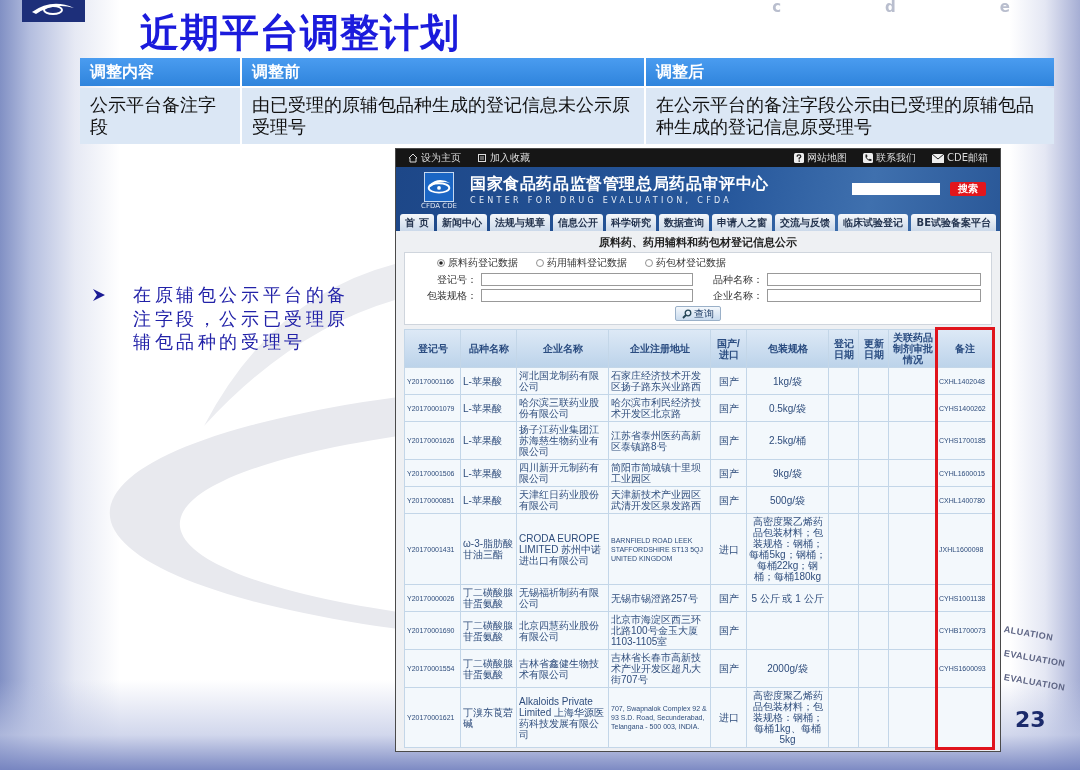 Image resolution: width=1080 pixels, height=770 pixels. Describe the element at coordinates (788, 669) in the screenshot. I see `table-cell: 2000g/袋` at that location.